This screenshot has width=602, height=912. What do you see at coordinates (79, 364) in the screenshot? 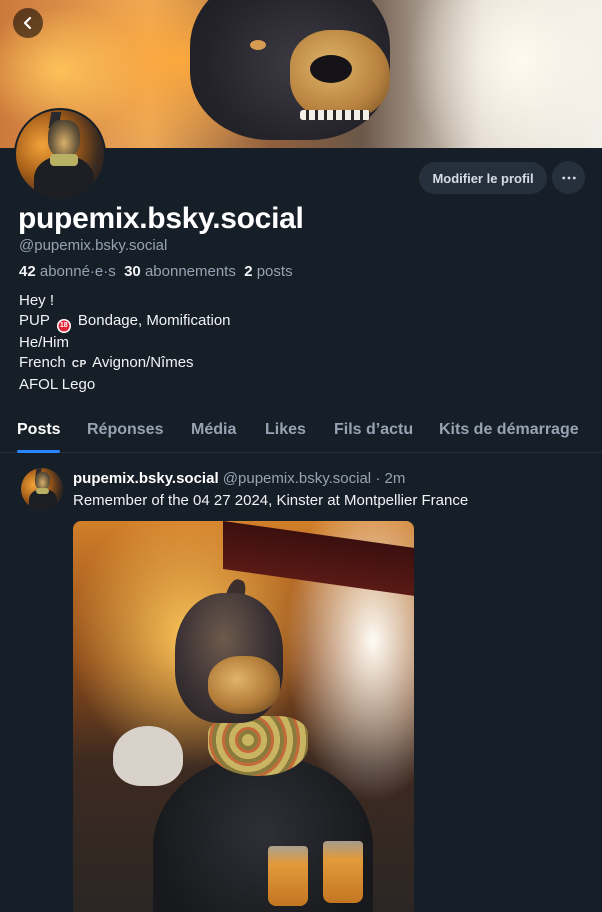
I see `flag-icon: CP` at bounding box center [79, 364].